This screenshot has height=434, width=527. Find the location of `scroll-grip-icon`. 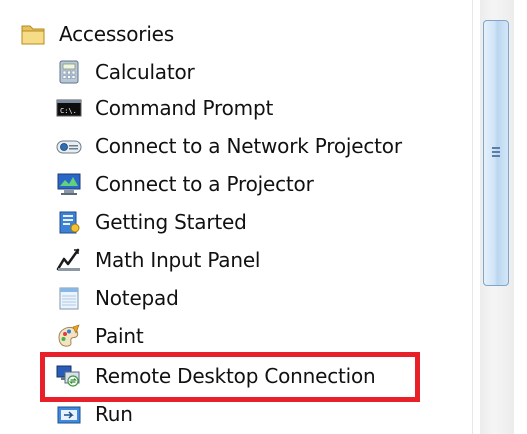

scroll-grip-icon is located at coordinates (496, 153).